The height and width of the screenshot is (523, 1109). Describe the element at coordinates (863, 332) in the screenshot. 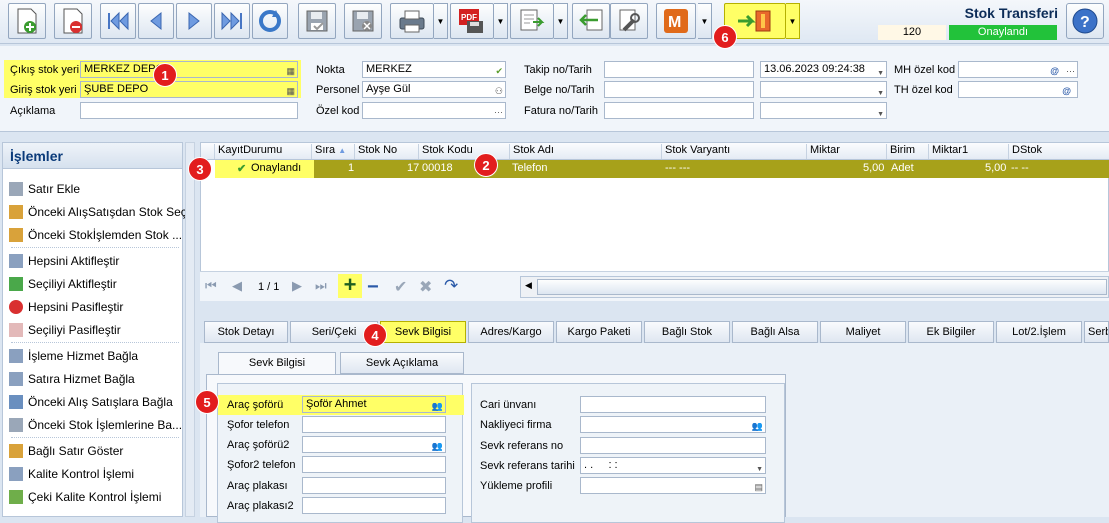

I see `tab-maliyet: Maliyet` at that location.